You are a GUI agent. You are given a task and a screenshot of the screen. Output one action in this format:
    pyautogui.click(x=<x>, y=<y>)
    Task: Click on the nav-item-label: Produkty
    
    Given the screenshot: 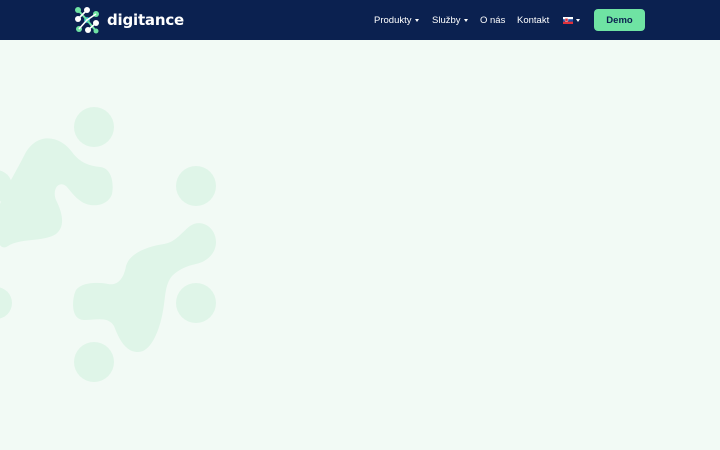 What is the action you would take?
    pyautogui.click(x=393, y=20)
    